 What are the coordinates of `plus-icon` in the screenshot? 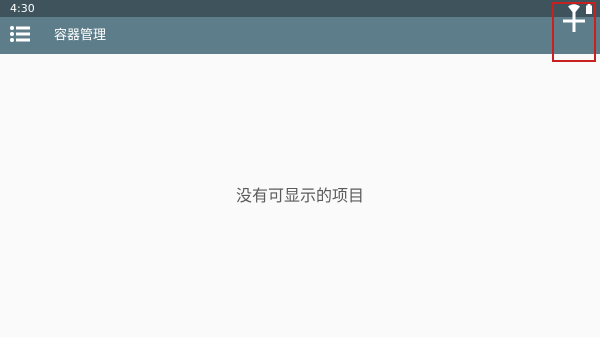 It's located at (574, 23).